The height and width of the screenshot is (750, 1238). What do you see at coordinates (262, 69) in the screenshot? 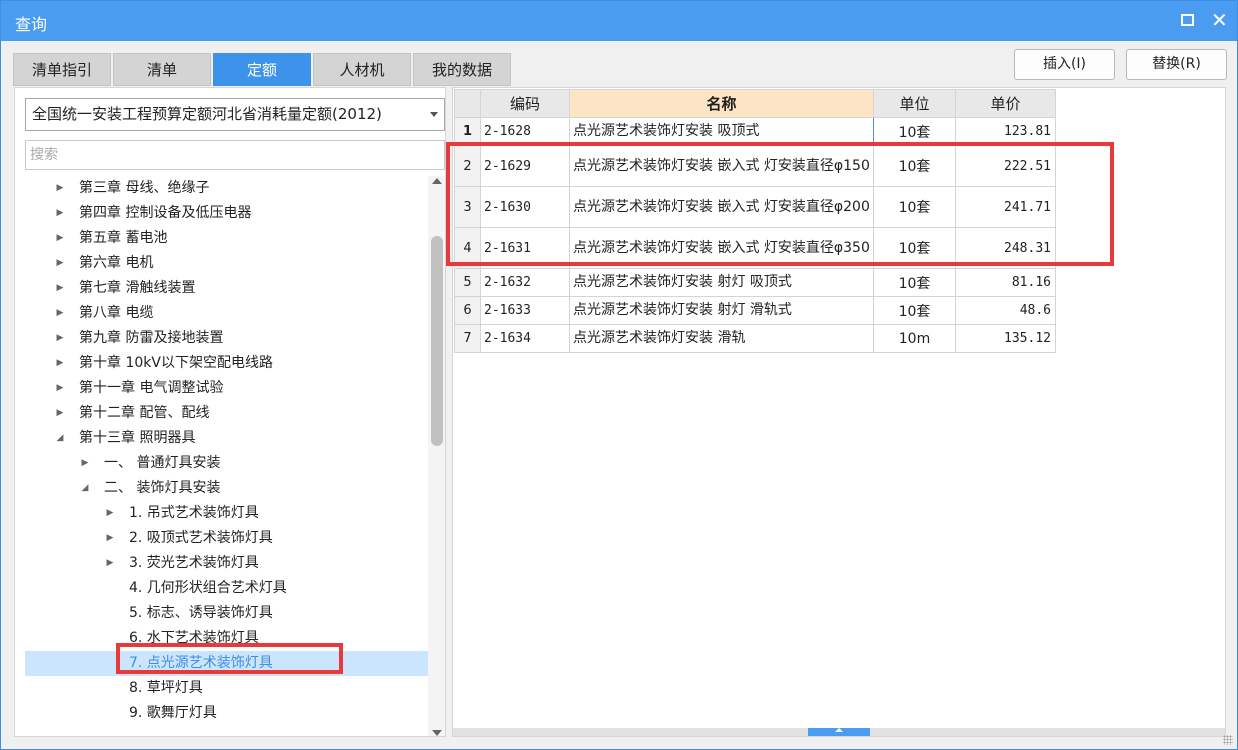
I see `tab-quota: 定额` at bounding box center [262, 69].